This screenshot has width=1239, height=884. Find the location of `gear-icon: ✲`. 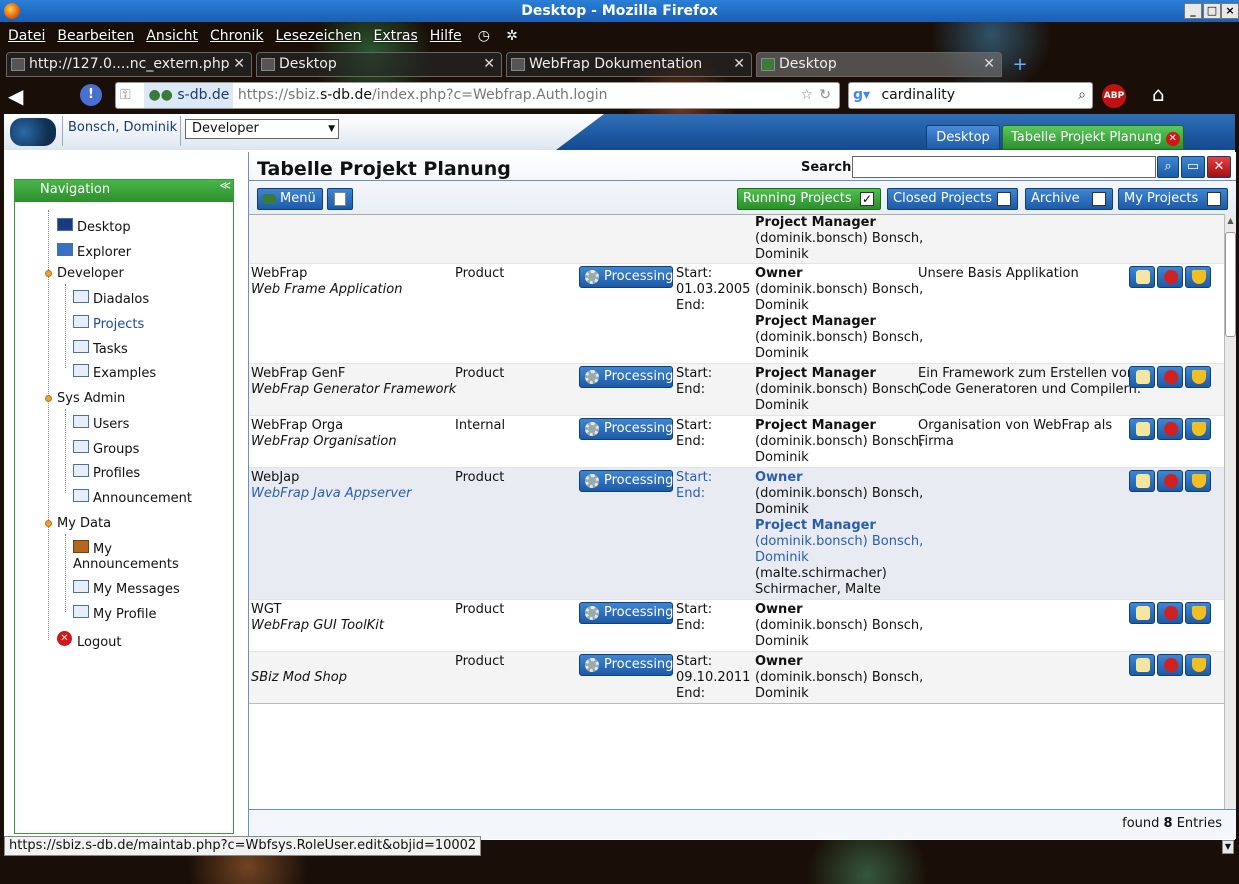

gear-icon: ✲ is located at coordinates (512, 36).